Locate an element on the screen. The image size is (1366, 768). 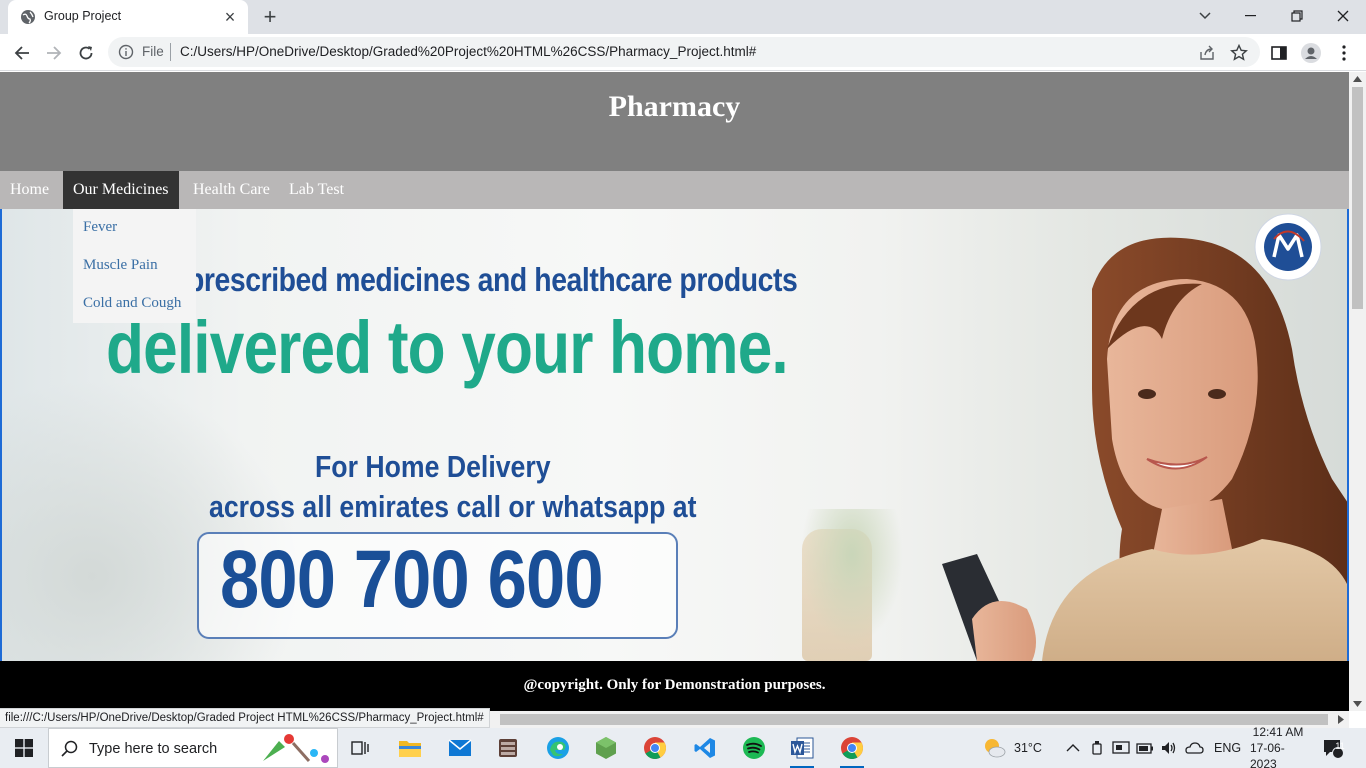
banner-delivery-text: across all emirates call or whatsapp at is located at coordinates (453, 506).